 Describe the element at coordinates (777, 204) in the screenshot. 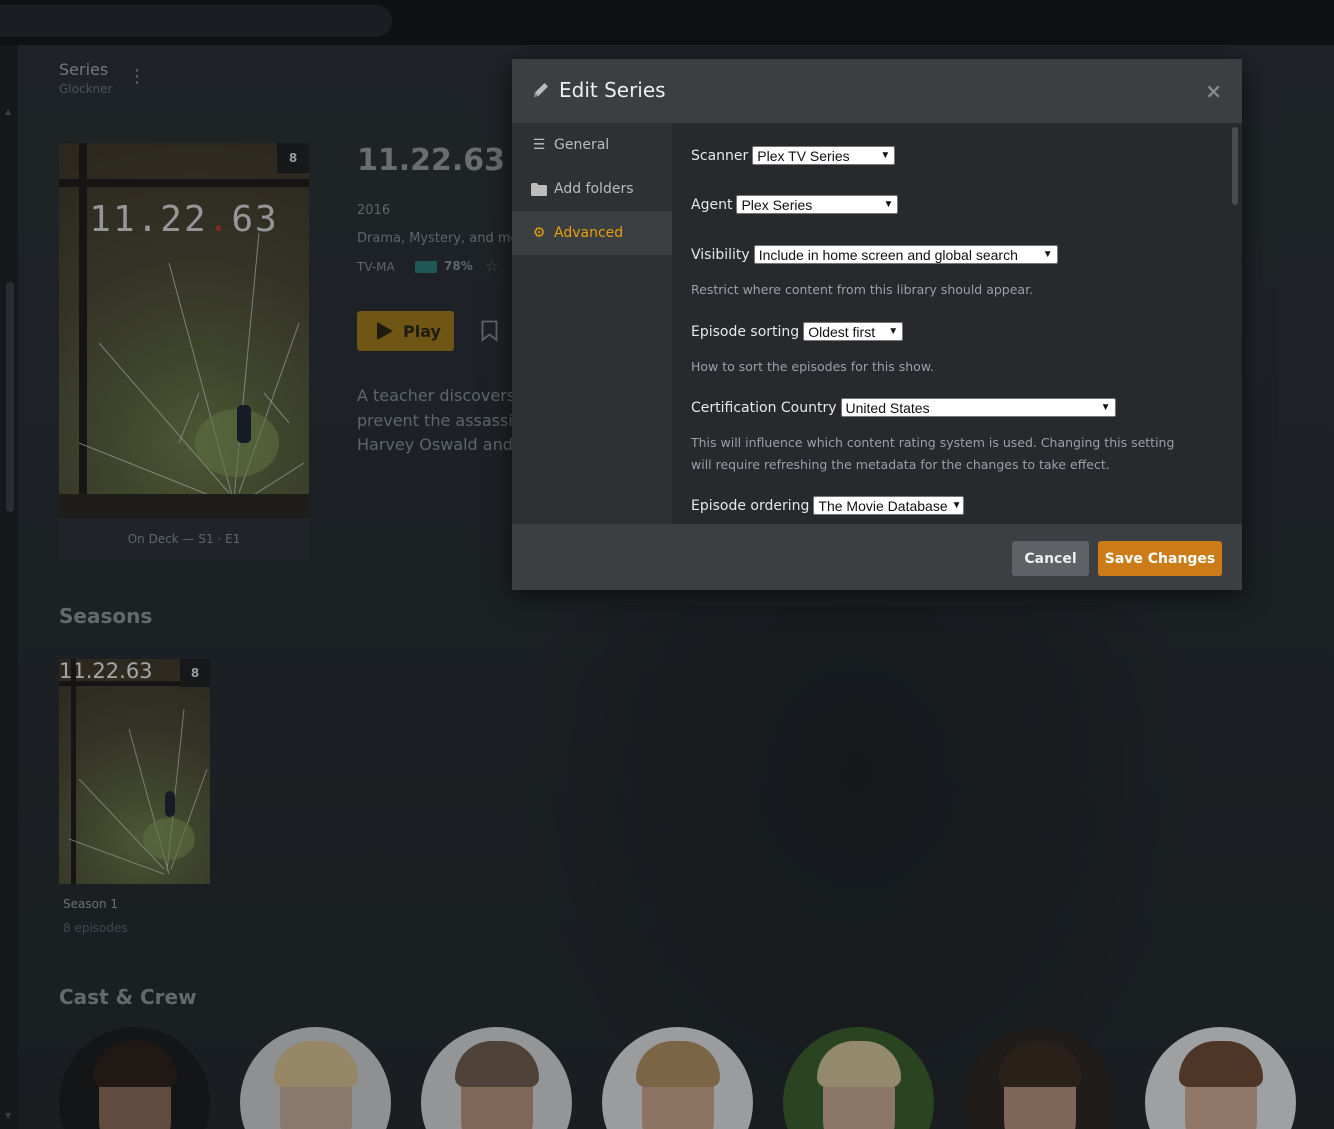

I see `agent-value: Plex Series` at that location.